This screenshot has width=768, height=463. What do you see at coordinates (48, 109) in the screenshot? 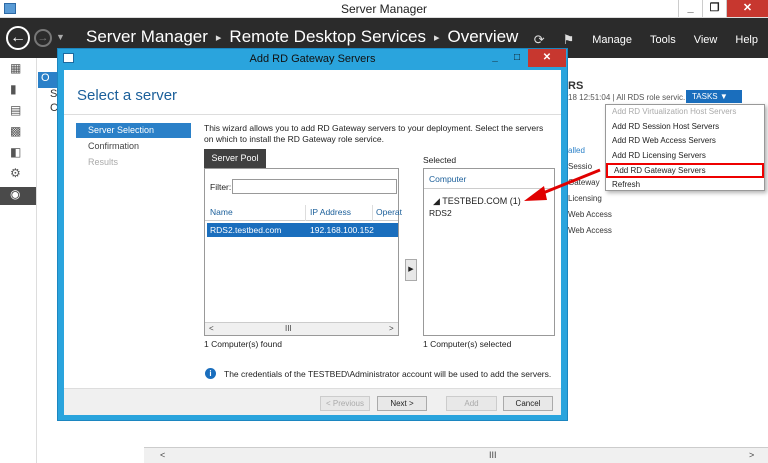
I see `sidebar-item-collections: C` at bounding box center [48, 109].